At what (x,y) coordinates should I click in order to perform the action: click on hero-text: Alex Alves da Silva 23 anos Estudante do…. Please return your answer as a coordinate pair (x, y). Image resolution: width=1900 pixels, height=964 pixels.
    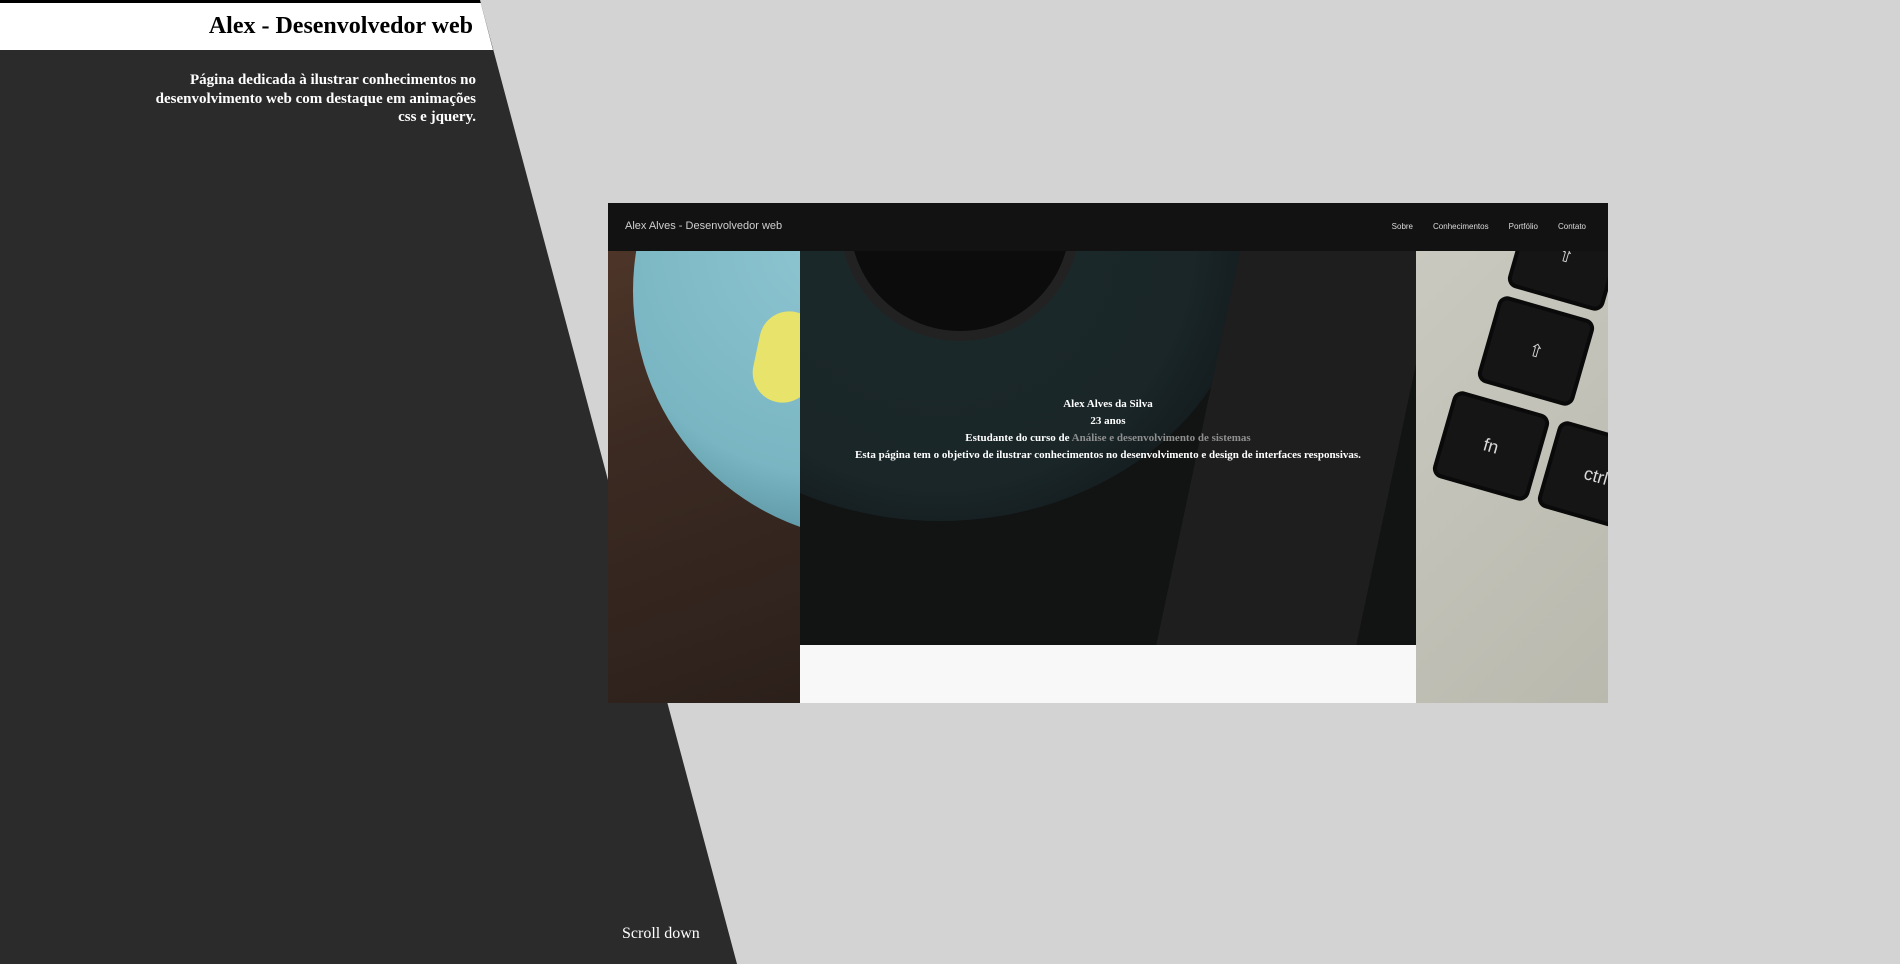
    Looking at the image, I should click on (1108, 430).